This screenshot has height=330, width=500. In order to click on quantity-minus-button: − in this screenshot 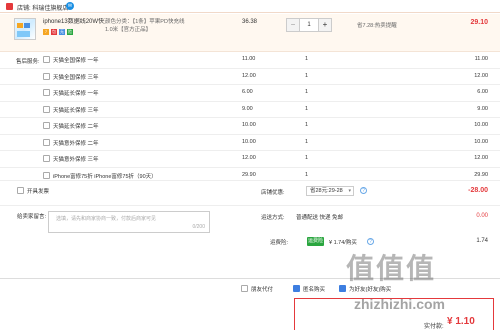, I will do `click(293, 25)`.